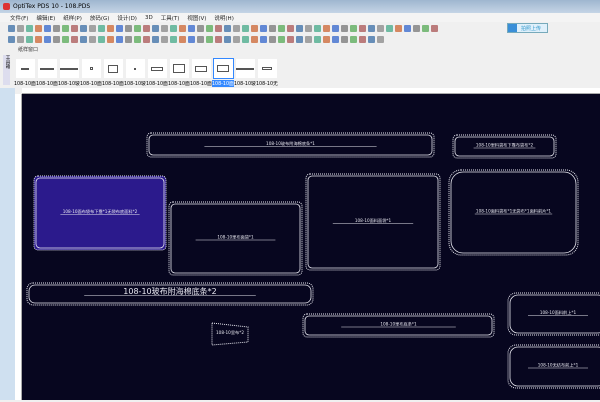  Describe the element at coordinates (196, 18) in the screenshot. I see `menu-view: 视图(V)` at that location.